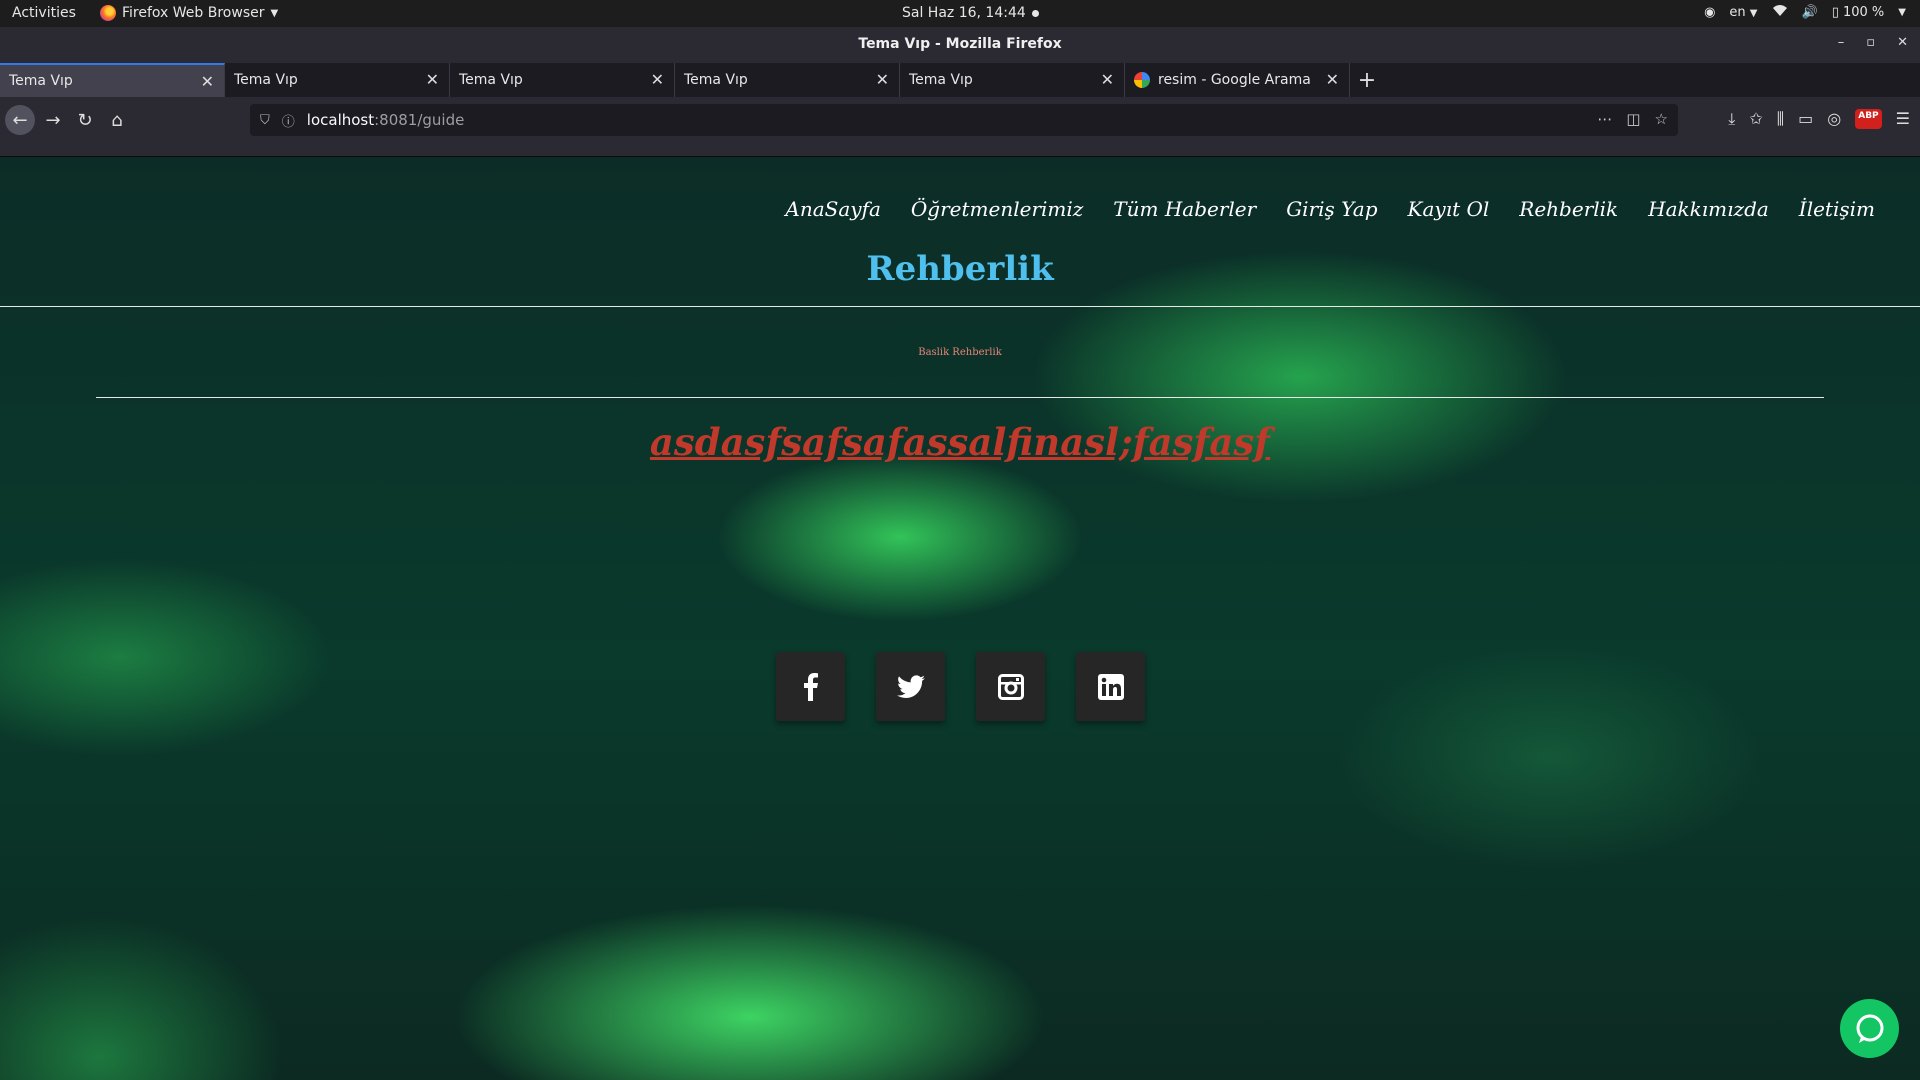  Describe the element at coordinates (1780, 119) in the screenshot. I see `library-icon: ⫼` at that location.